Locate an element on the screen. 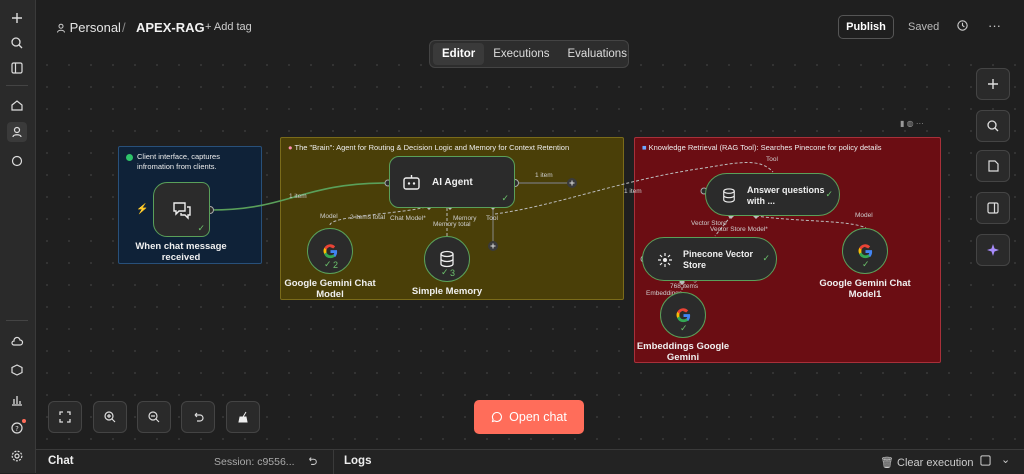 Image resolution: width=1024 pixels, height=474 pixels. node-label-gemini-chat: Google Gemini Chat Model is located at coordinates (330, 289).